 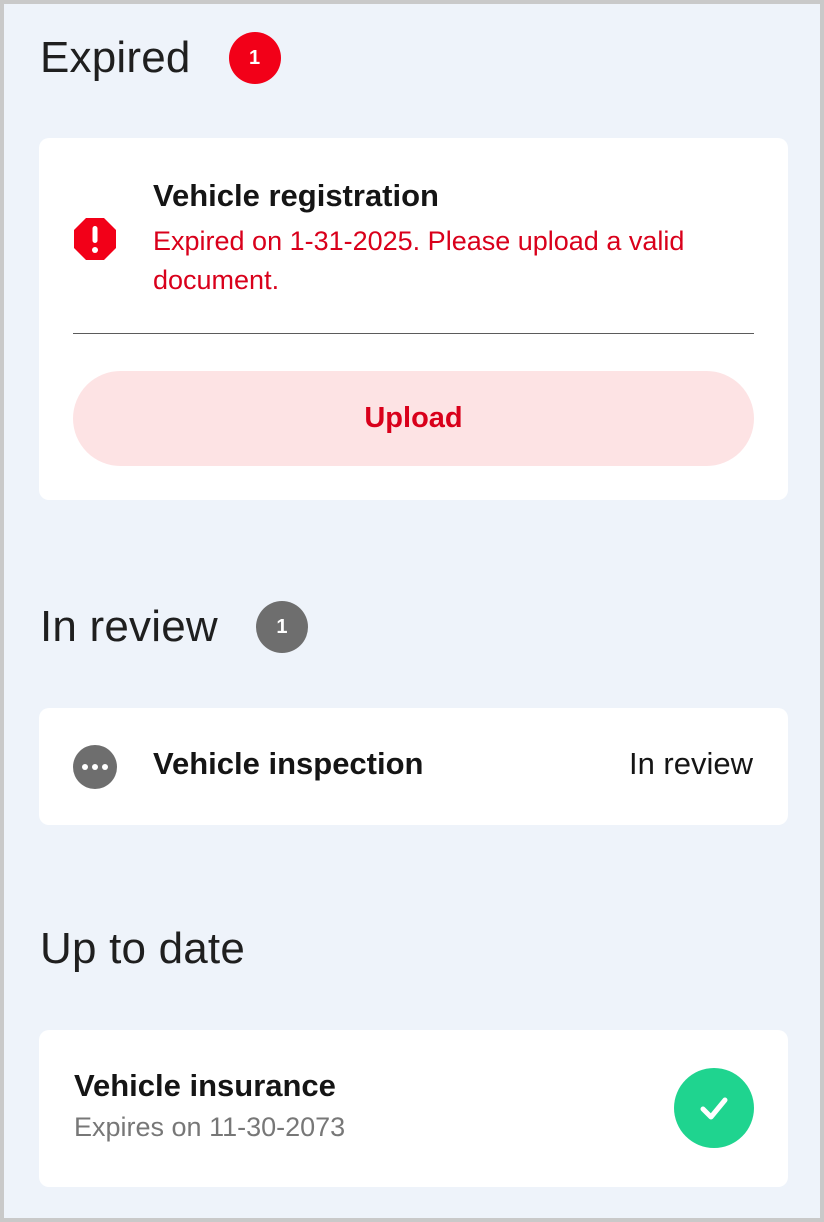 What do you see at coordinates (413, 418) in the screenshot?
I see `upload-button: Upload` at bounding box center [413, 418].